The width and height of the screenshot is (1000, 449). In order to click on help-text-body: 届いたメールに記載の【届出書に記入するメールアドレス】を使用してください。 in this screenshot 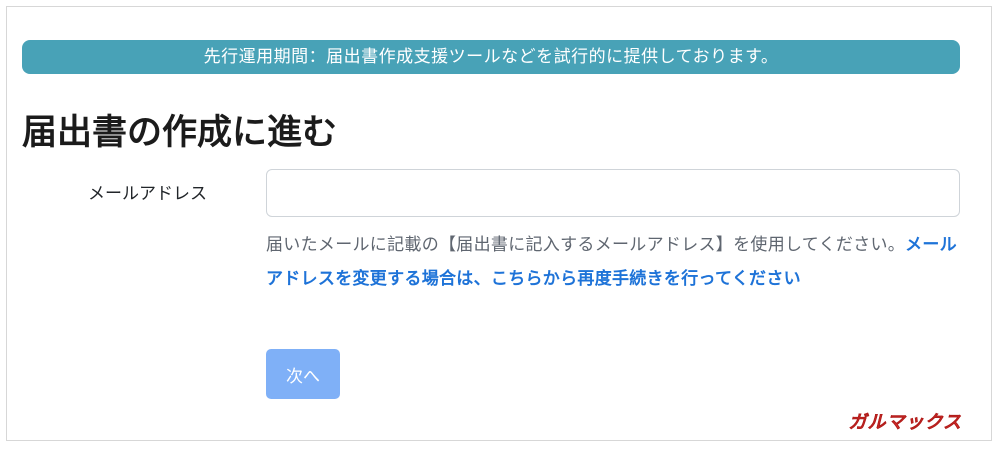, I will do `click(586, 245)`.